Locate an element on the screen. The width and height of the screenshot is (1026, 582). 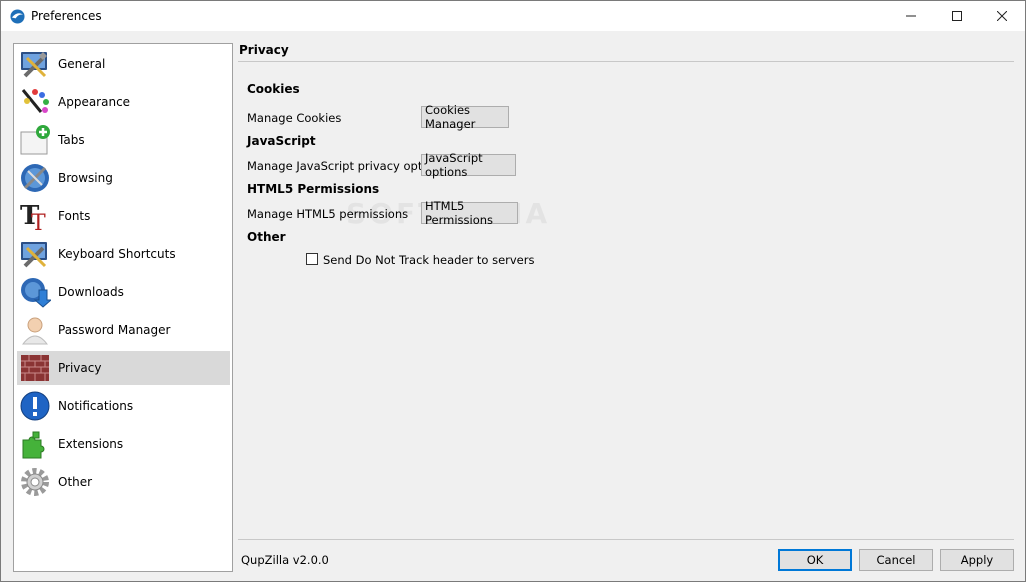
ok-button: OK is located at coordinates (815, 560).